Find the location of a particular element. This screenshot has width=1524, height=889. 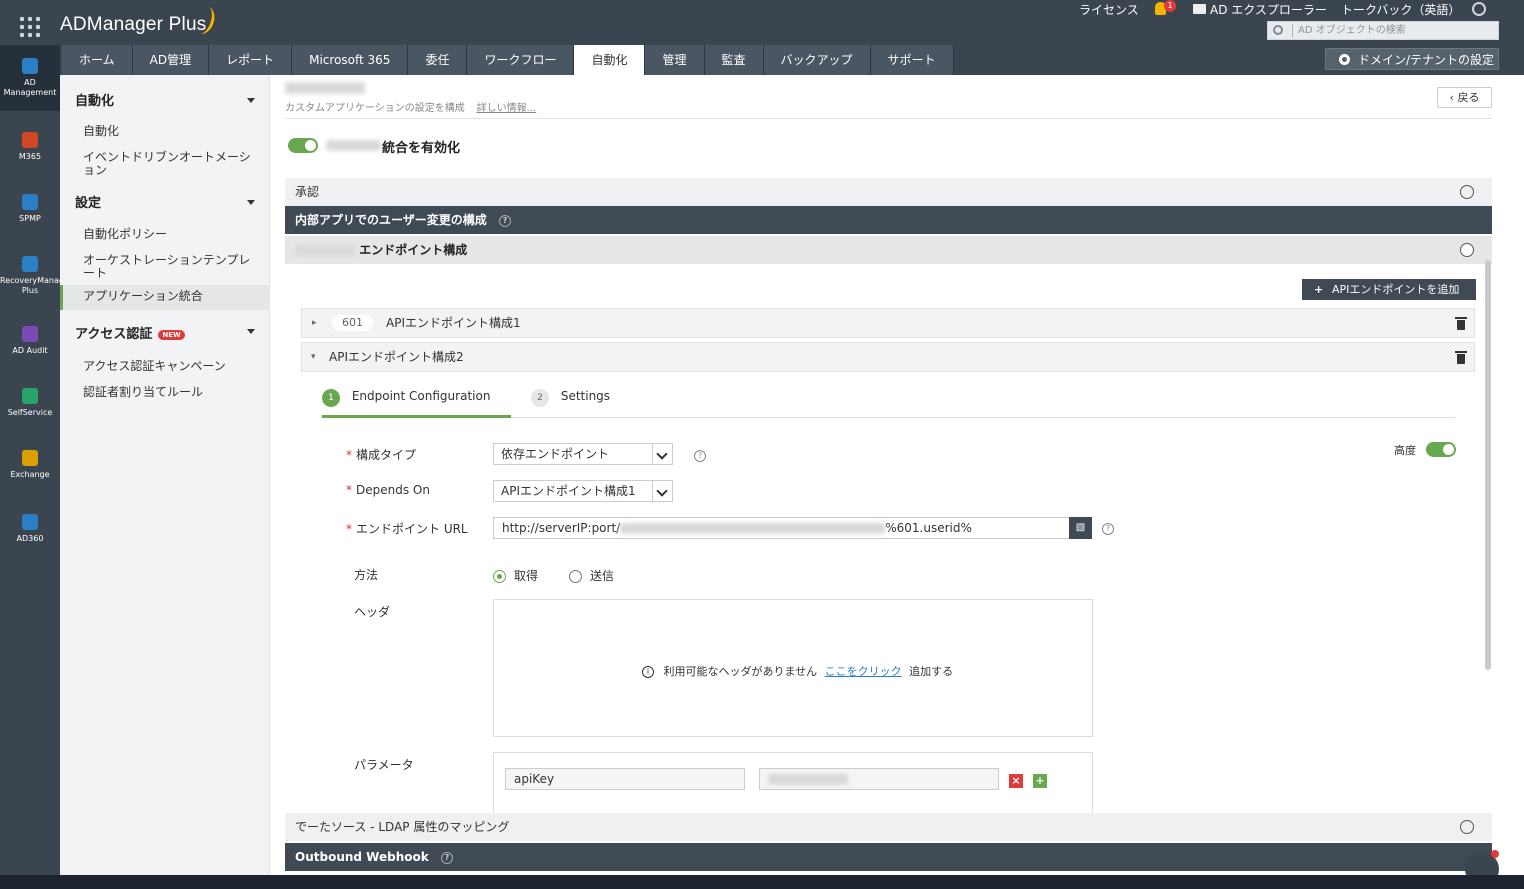

endpoint-code: 601 is located at coordinates (352, 323).